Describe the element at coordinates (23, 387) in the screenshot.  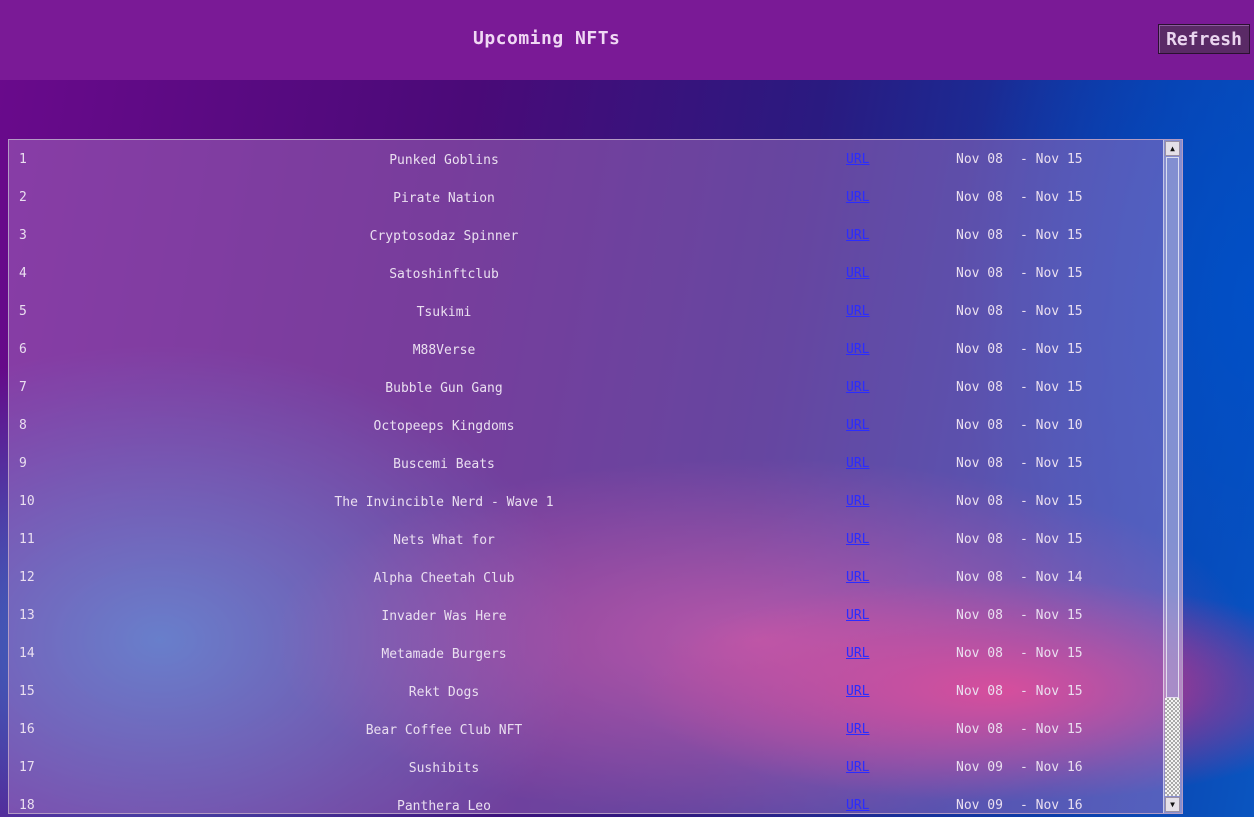
I see `item-index: 7` at that location.